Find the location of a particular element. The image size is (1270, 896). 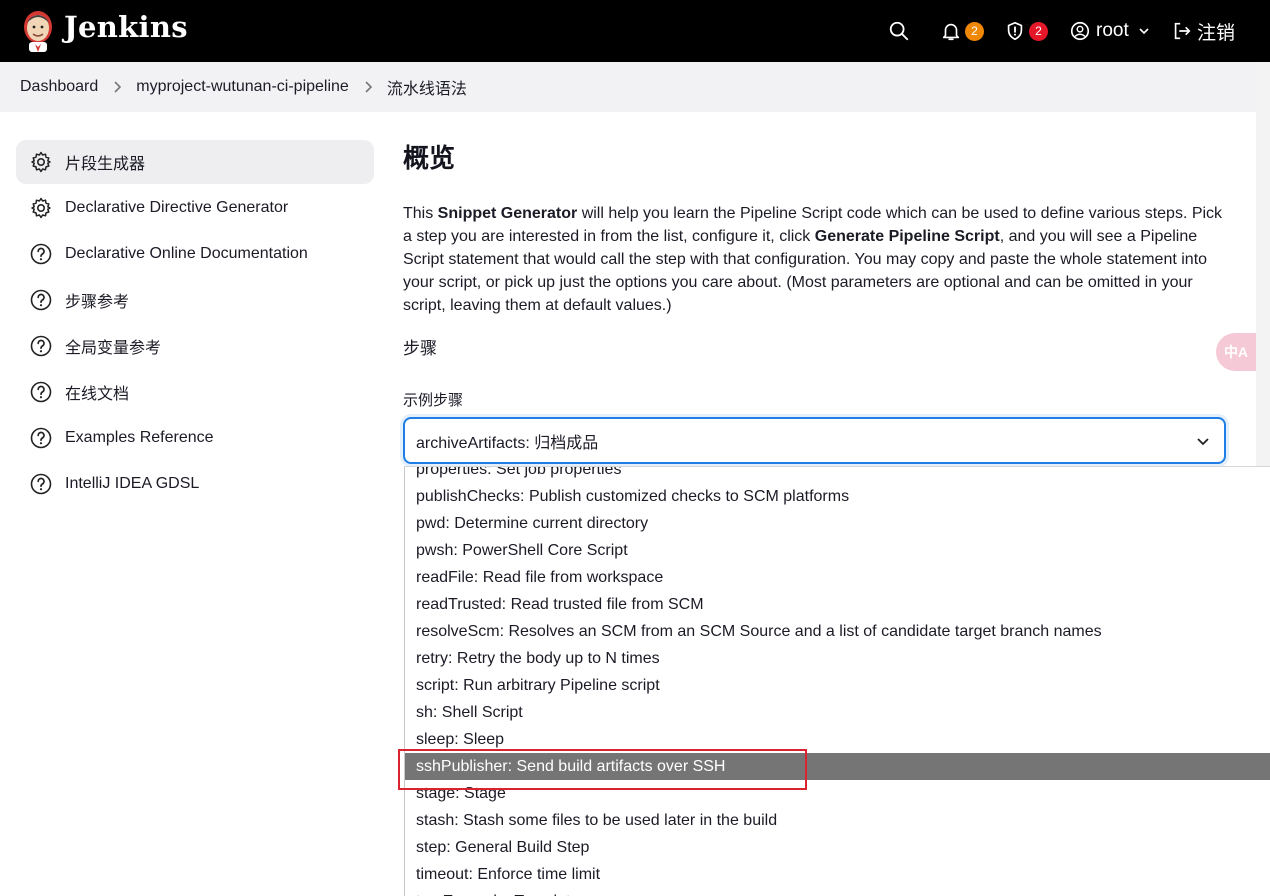

sidebar-item-snippet-generator: 片段生成器 is located at coordinates (195, 162).